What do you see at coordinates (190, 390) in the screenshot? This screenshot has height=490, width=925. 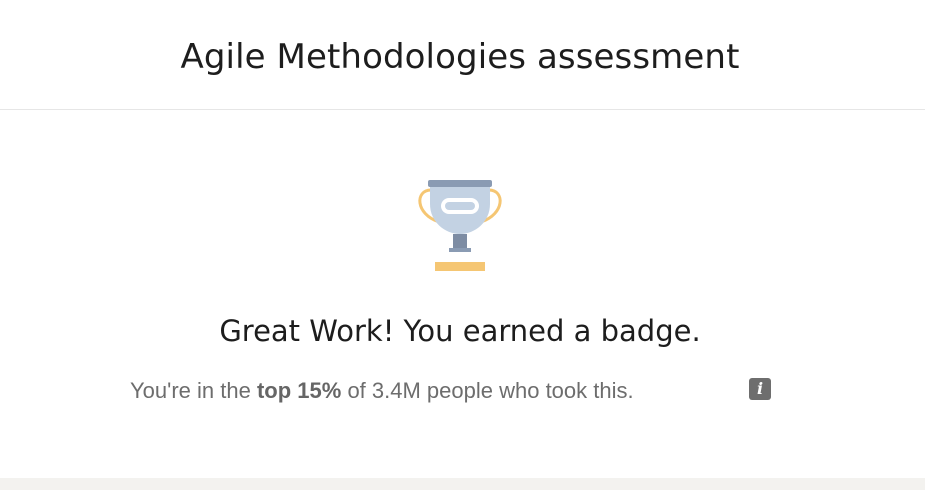 I see `stat-prefix: You're in the` at bounding box center [190, 390].